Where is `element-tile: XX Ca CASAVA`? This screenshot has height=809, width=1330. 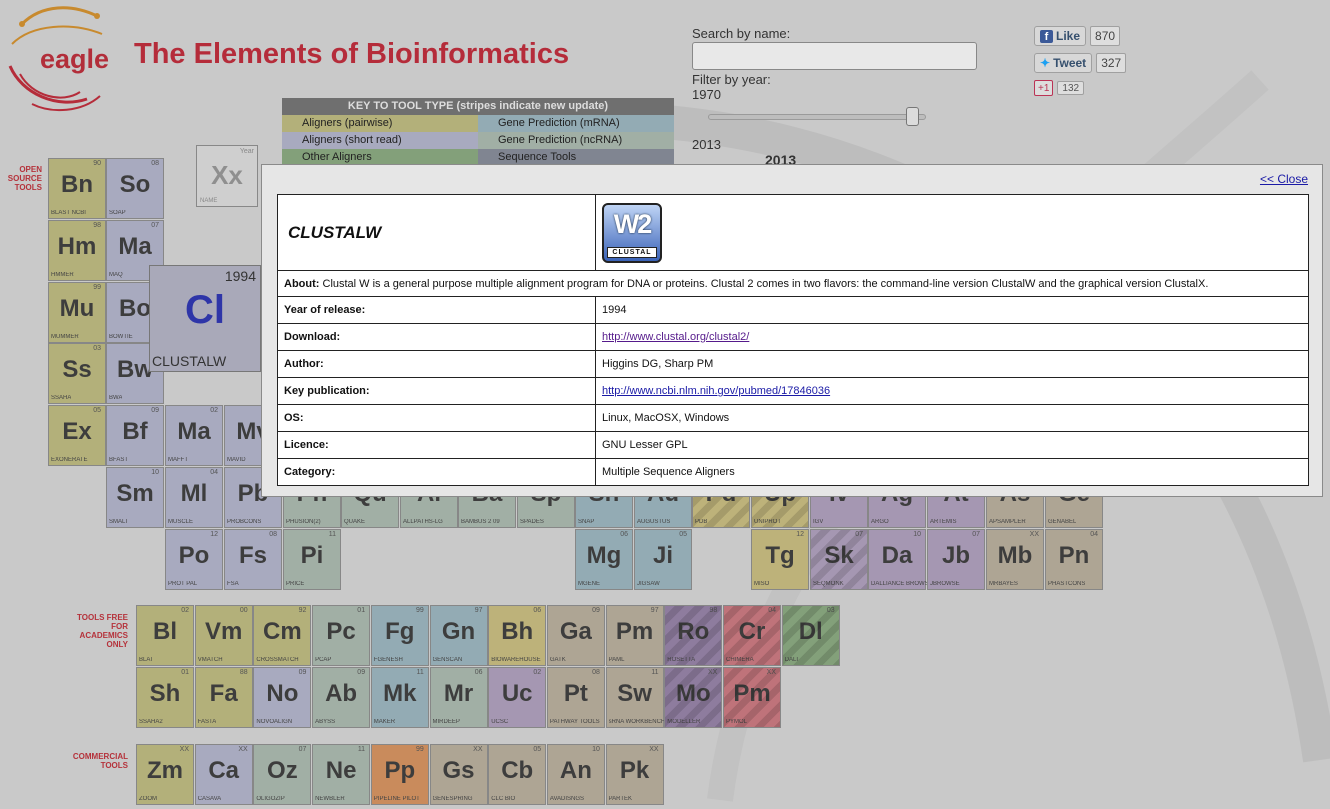
element-tile: XX Ca CASAVA is located at coordinates (223, 774).